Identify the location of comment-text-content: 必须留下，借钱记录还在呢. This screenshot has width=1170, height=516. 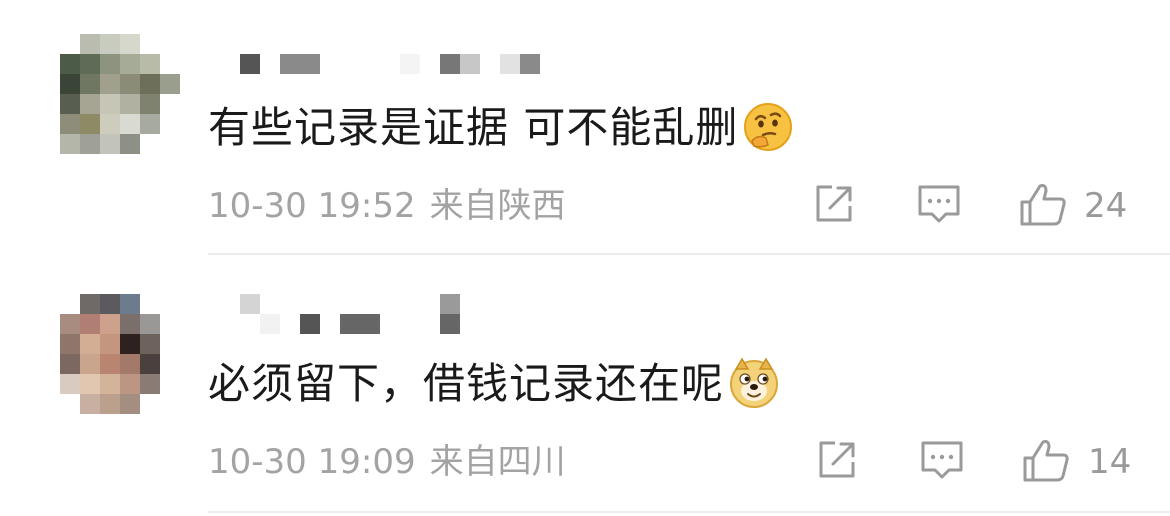
(466, 383).